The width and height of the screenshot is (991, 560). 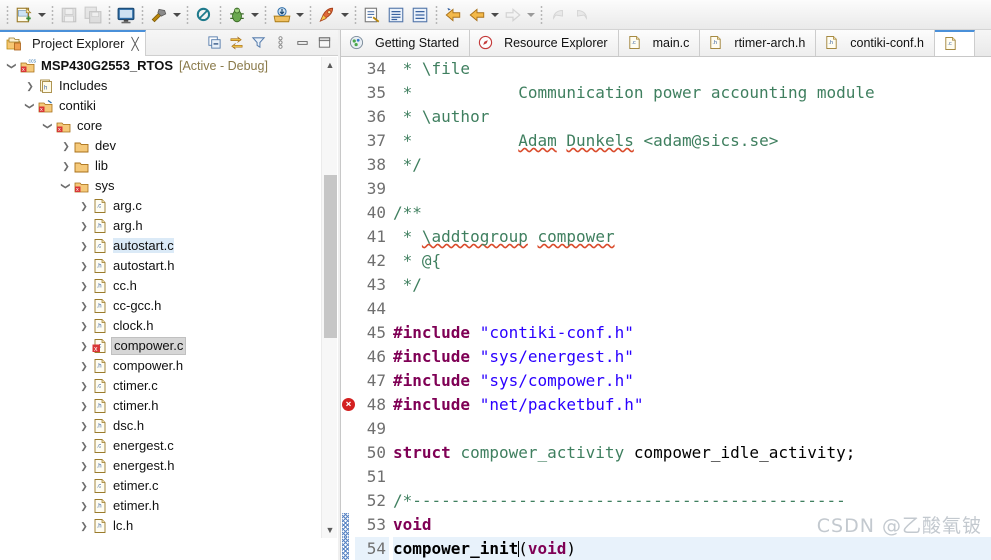 What do you see at coordinates (204, 15) in the screenshot?
I see `search-button` at bounding box center [204, 15].